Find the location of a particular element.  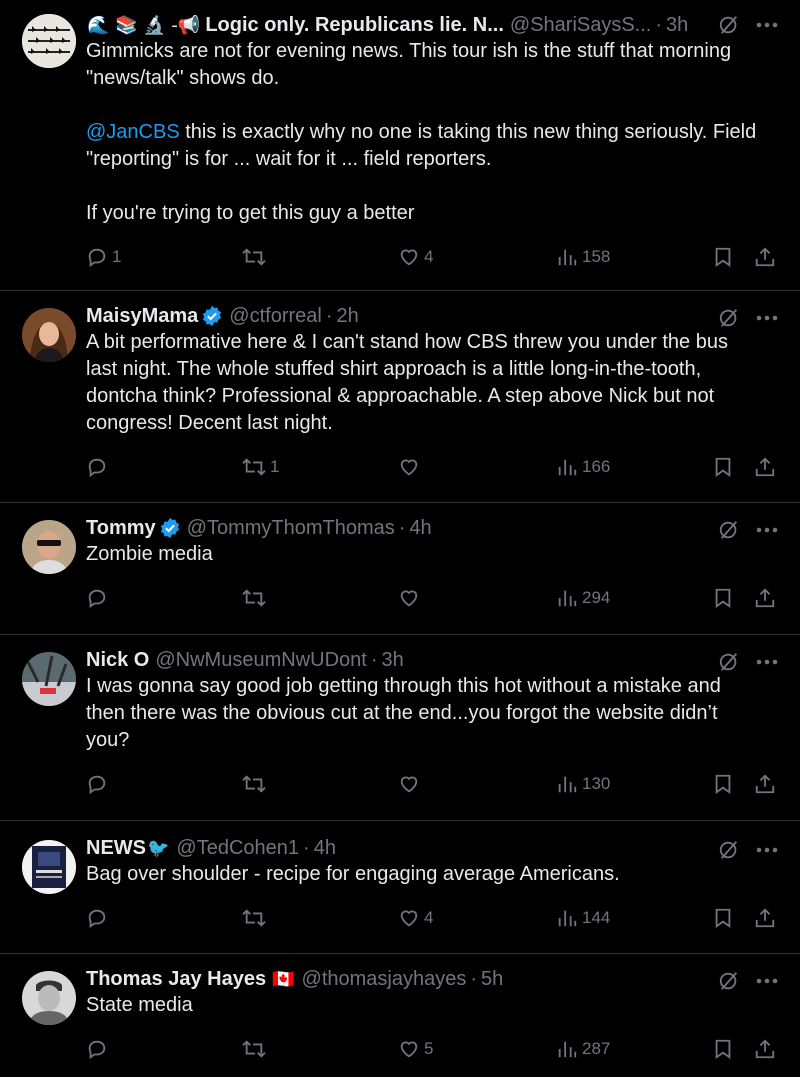

handle: @TommyThomThomas is located at coordinates (291, 528).